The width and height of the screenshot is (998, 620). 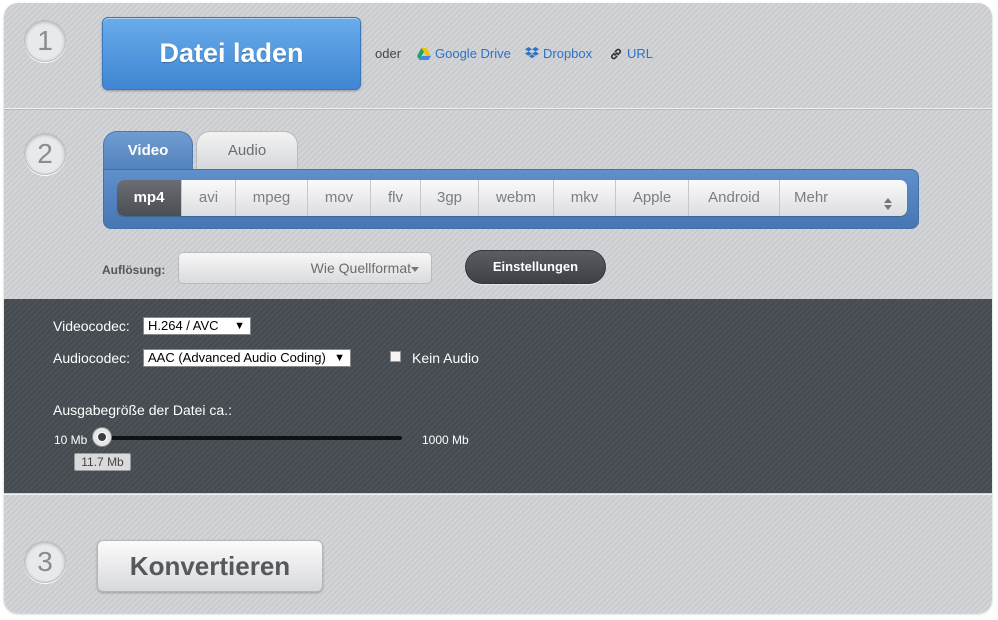 What do you see at coordinates (102, 462) in the screenshot?
I see `slider-value-tooltip: 11.7 Mb` at bounding box center [102, 462].